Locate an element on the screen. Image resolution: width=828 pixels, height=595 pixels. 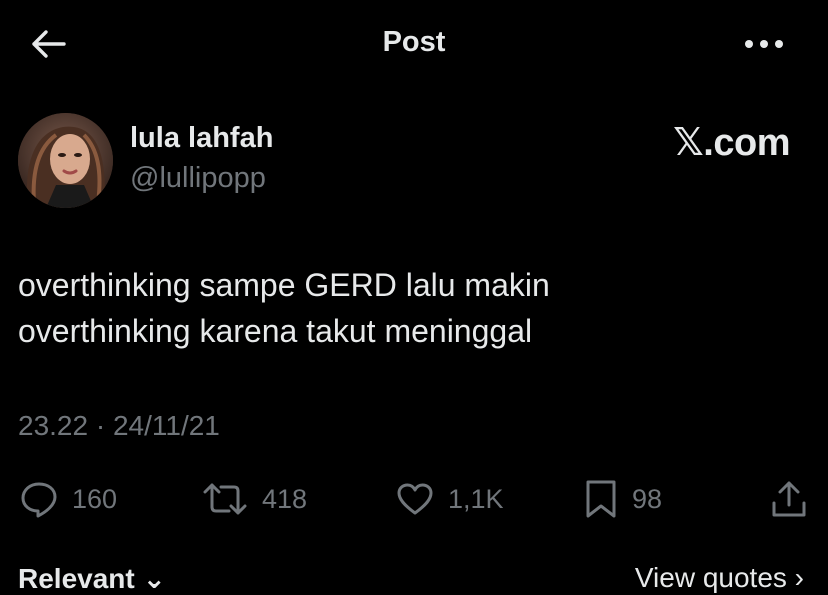
watermark-suffix: .com is located at coordinates (746, 143).